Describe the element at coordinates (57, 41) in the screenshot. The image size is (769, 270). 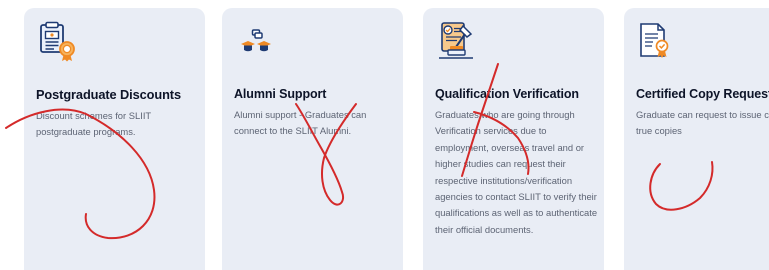
I see `discount-certificate-icon` at that location.